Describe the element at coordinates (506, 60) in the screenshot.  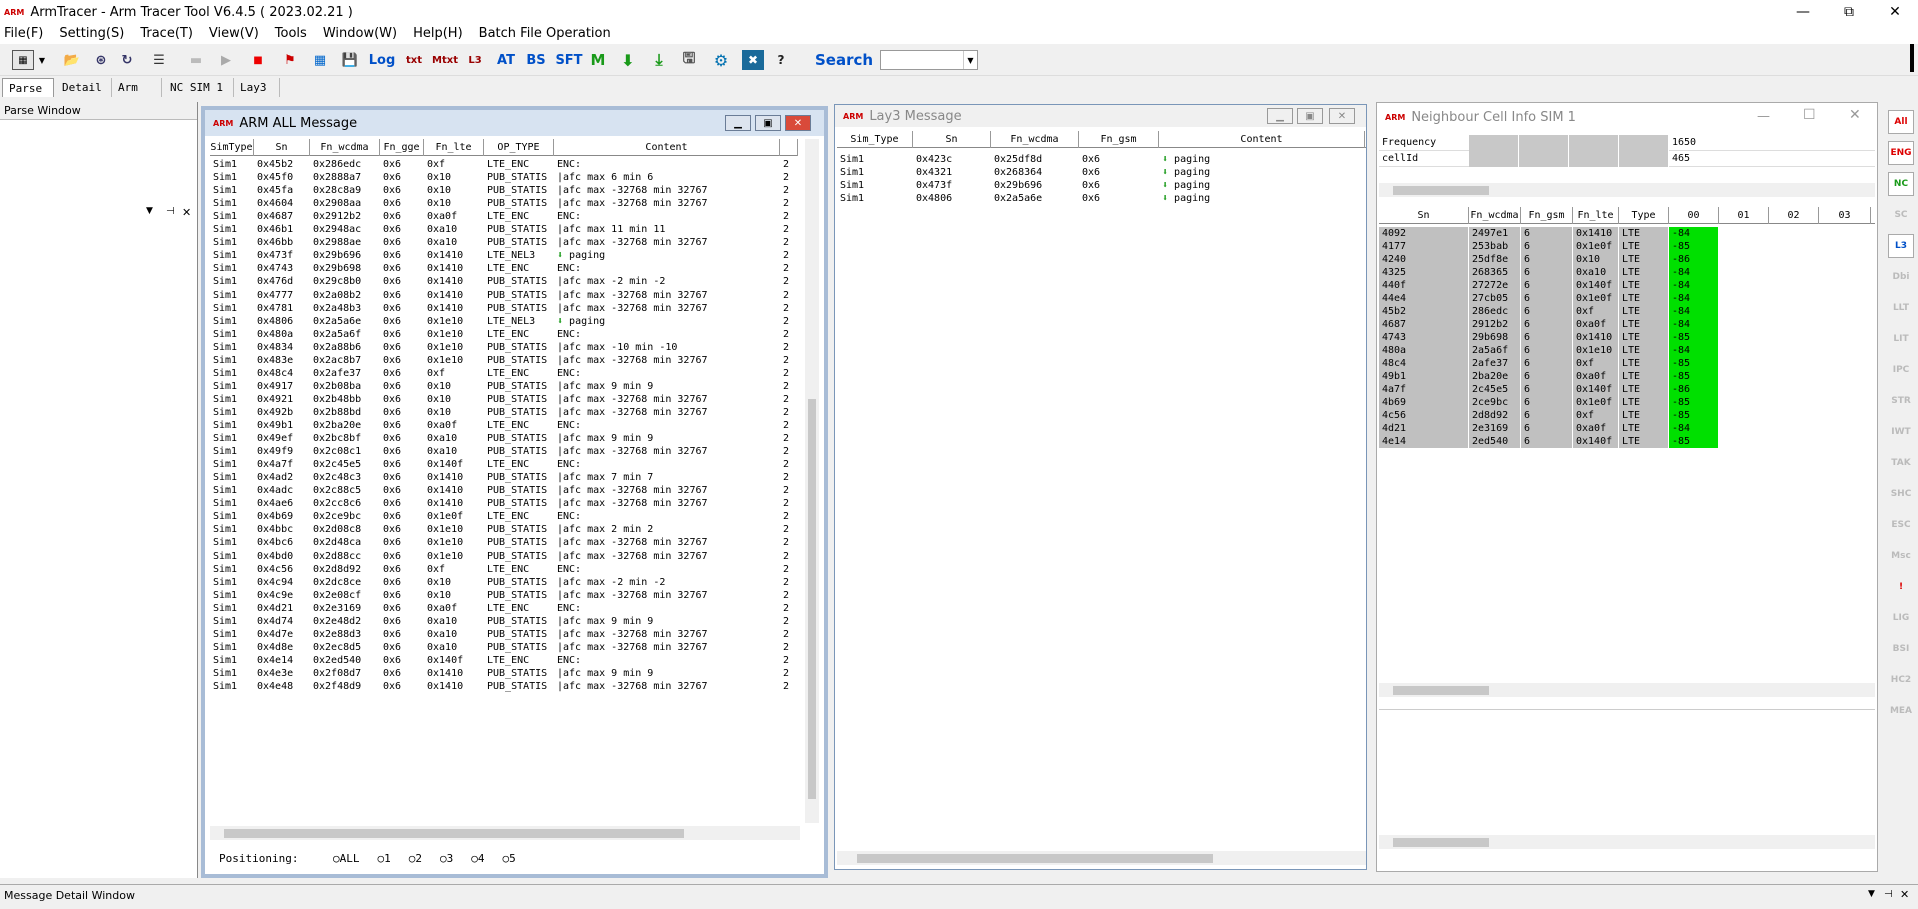
I see `at-button: AT` at that location.